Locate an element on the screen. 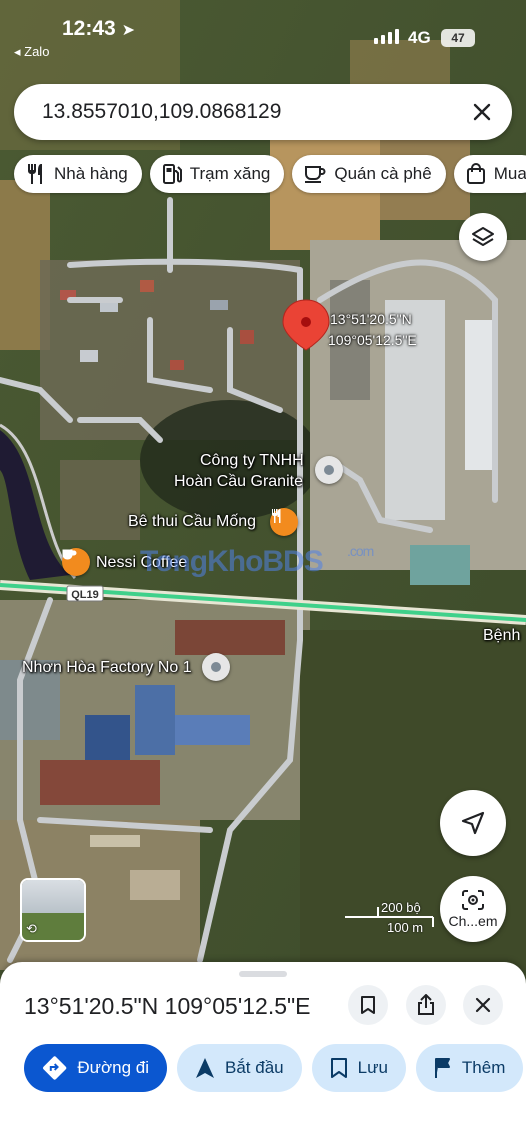 Image resolution: width=526 pixels, height=1142 pixels. save-place-button: Lưu is located at coordinates (358, 1068).